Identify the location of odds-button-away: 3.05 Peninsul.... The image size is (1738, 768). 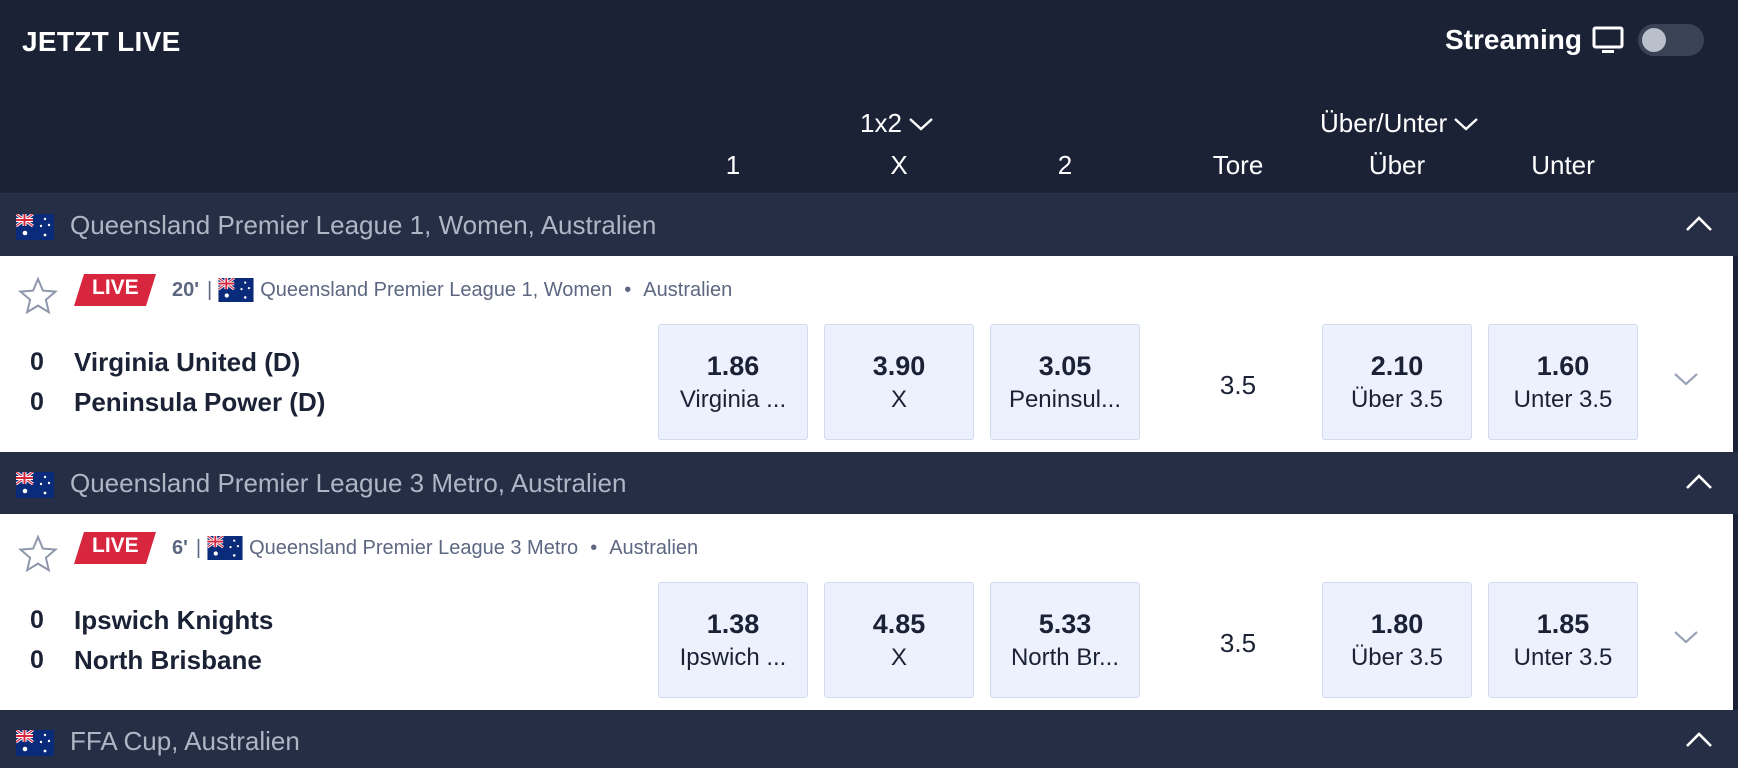
(1065, 382).